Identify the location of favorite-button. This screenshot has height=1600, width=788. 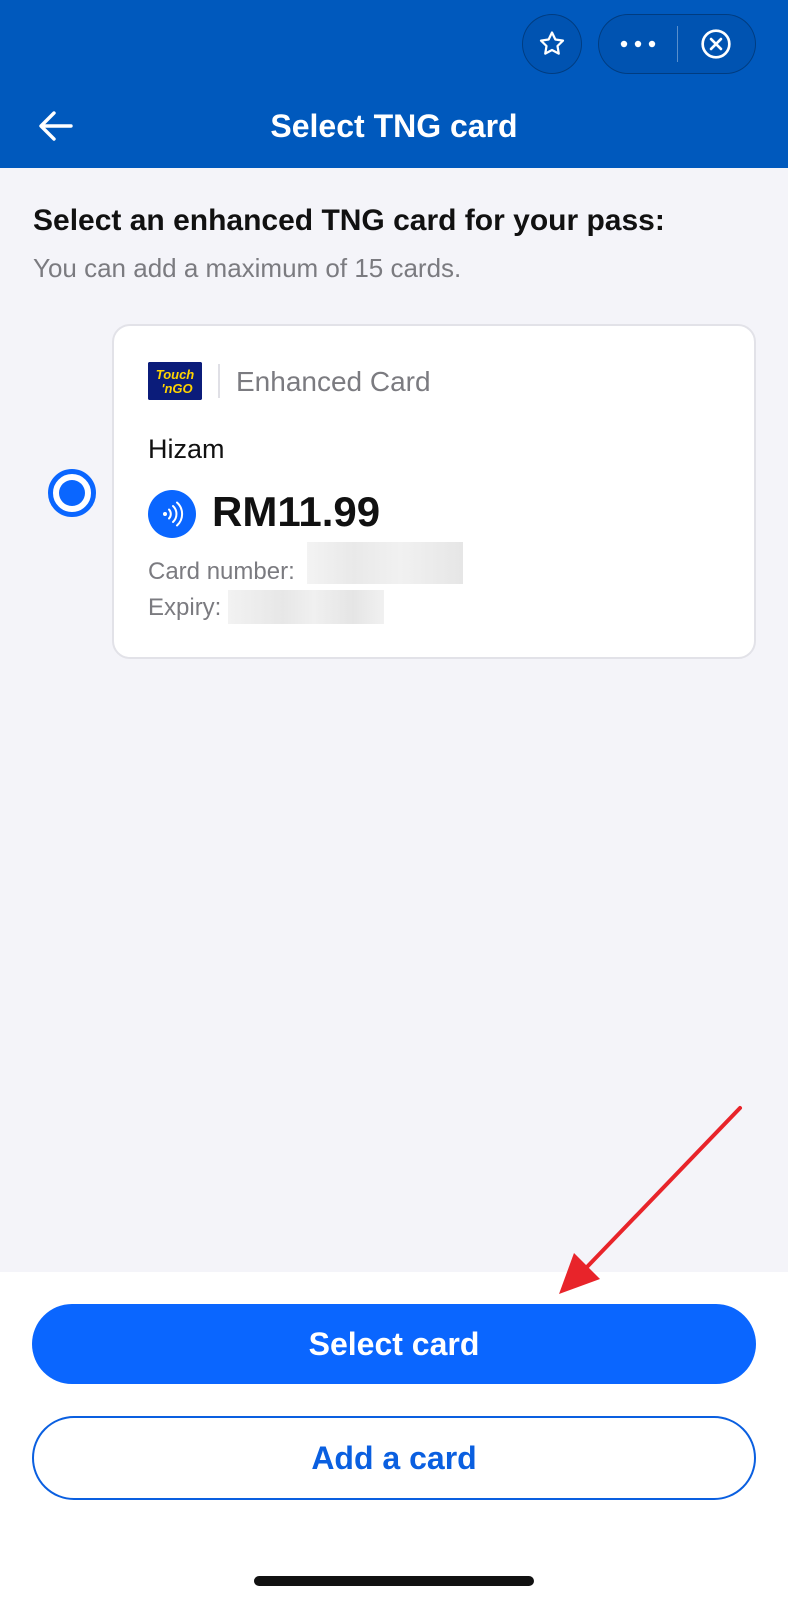
(552, 44).